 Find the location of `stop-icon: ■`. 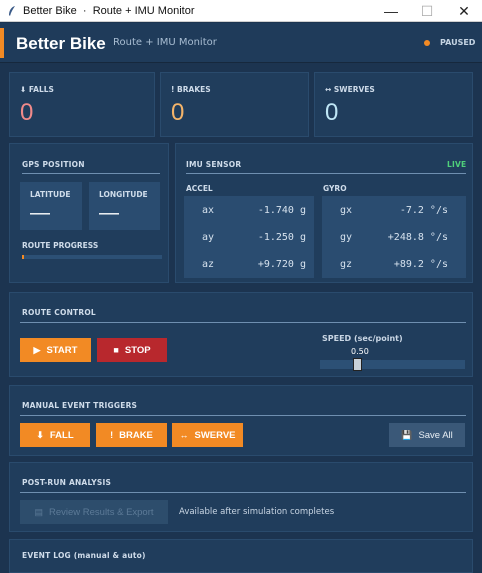

stop-icon: ■ is located at coordinates (116, 350).